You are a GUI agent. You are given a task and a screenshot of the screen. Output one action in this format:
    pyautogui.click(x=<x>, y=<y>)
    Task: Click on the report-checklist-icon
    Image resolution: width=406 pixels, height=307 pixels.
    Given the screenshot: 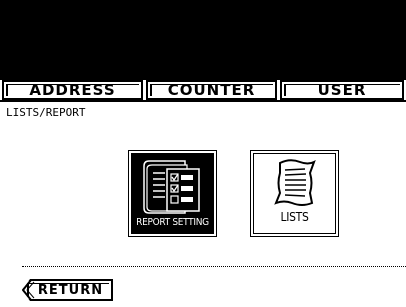 What is the action you would take?
    pyautogui.click(x=171, y=187)
    